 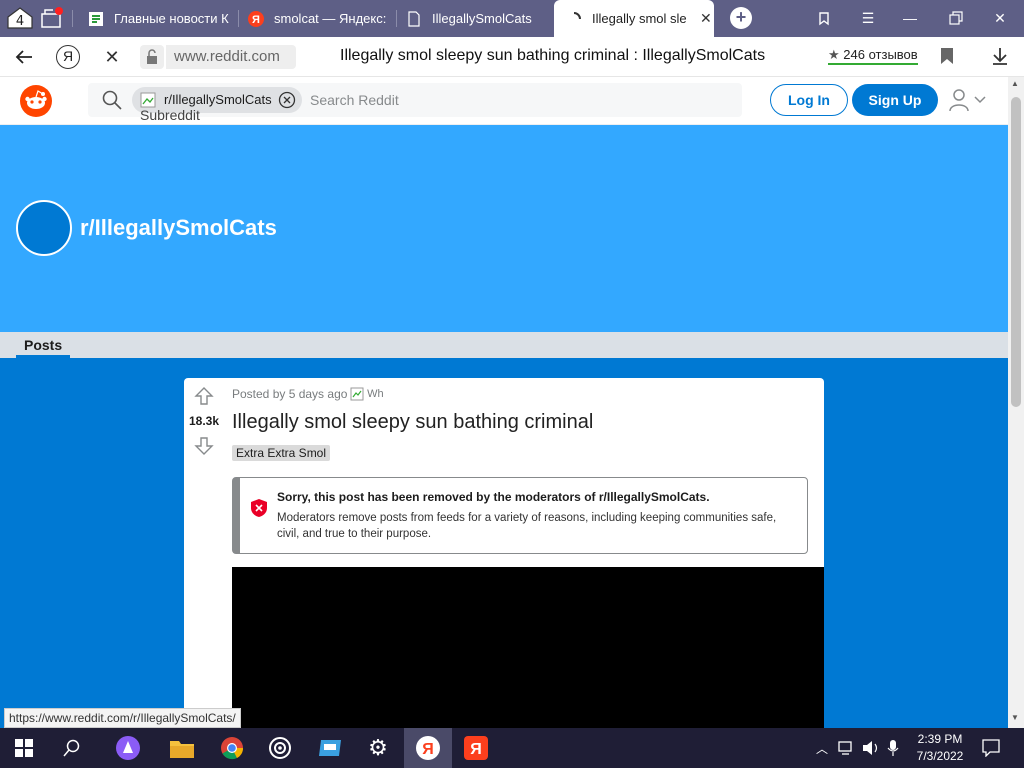 I want to click on settings-gear-icon: ⚙, so click(x=378, y=748).